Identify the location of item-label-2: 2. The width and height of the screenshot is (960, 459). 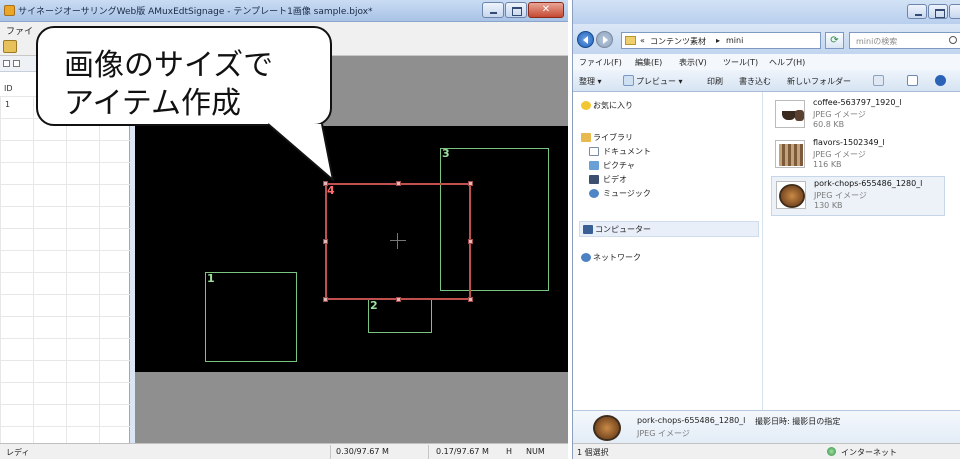
(374, 305).